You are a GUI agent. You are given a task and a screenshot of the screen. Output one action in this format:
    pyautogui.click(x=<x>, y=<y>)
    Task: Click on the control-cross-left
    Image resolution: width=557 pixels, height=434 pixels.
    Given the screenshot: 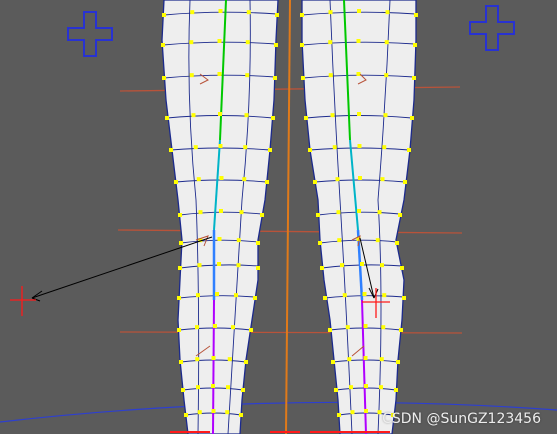 What is the action you would take?
    pyautogui.click(x=90, y=34)
    